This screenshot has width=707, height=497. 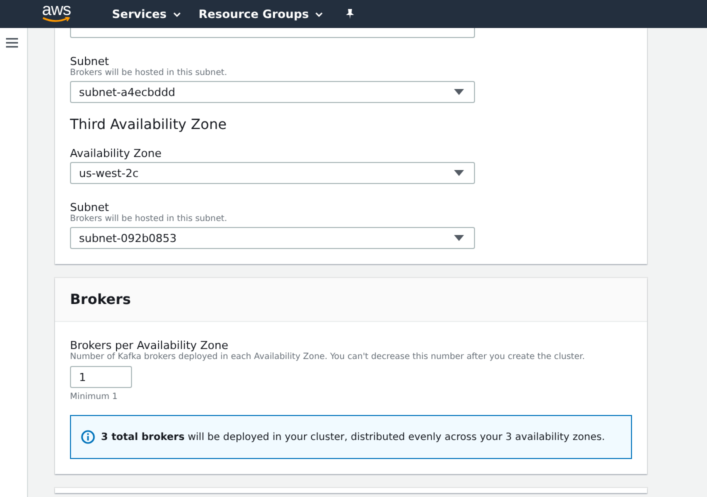 What do you see at coordinates (94, 397) in the screenshot?
I see `field-constraint: Minimum 1` at bounding box center [94, 397].